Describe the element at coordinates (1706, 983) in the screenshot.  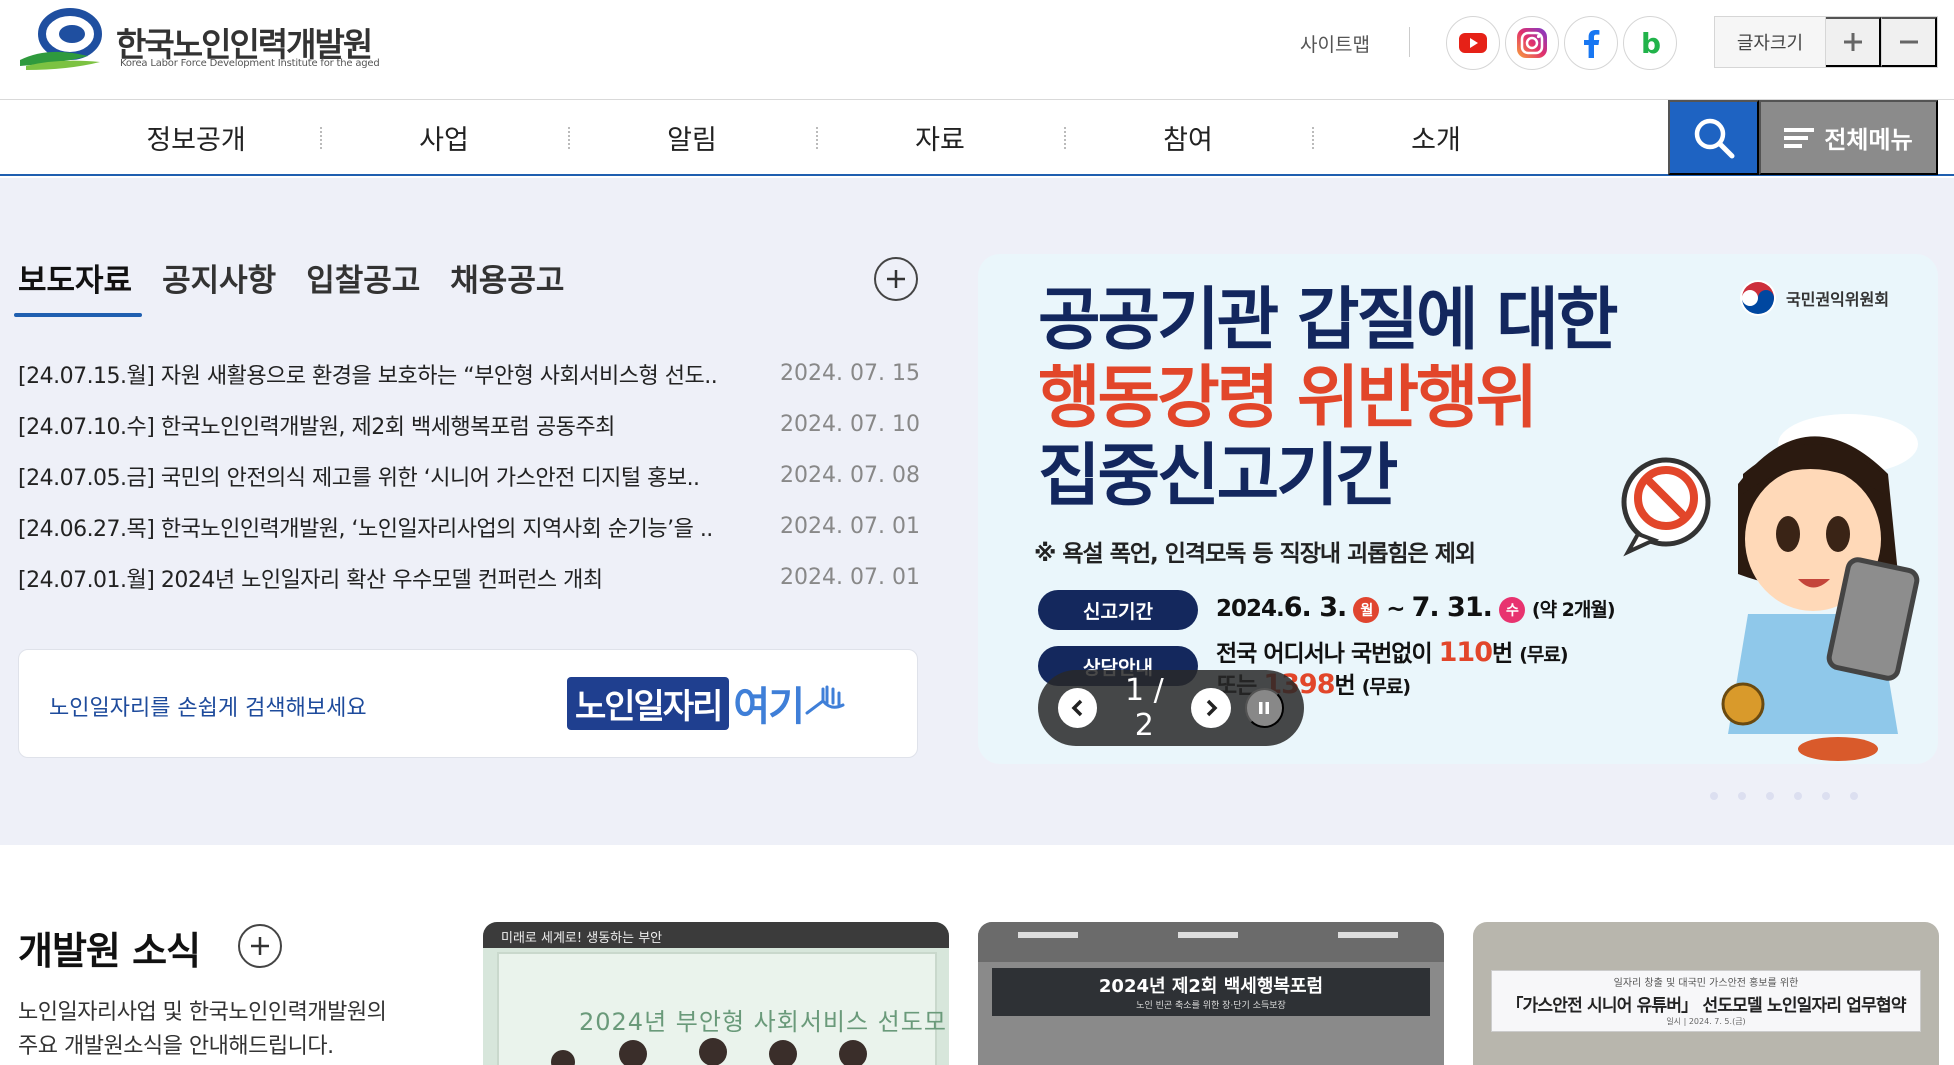
I see `thumbnail-banner-small: 일자리 창출 및 대국민 가스안전 홍보를 위한` at that location.